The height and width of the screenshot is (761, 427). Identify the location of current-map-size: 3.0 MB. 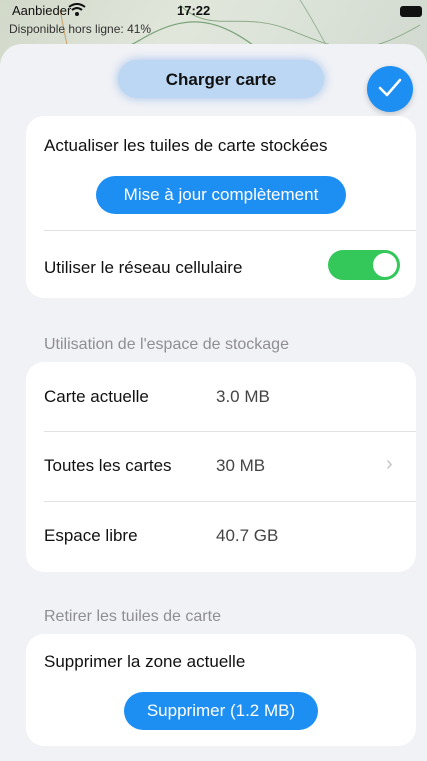
(243, 396).